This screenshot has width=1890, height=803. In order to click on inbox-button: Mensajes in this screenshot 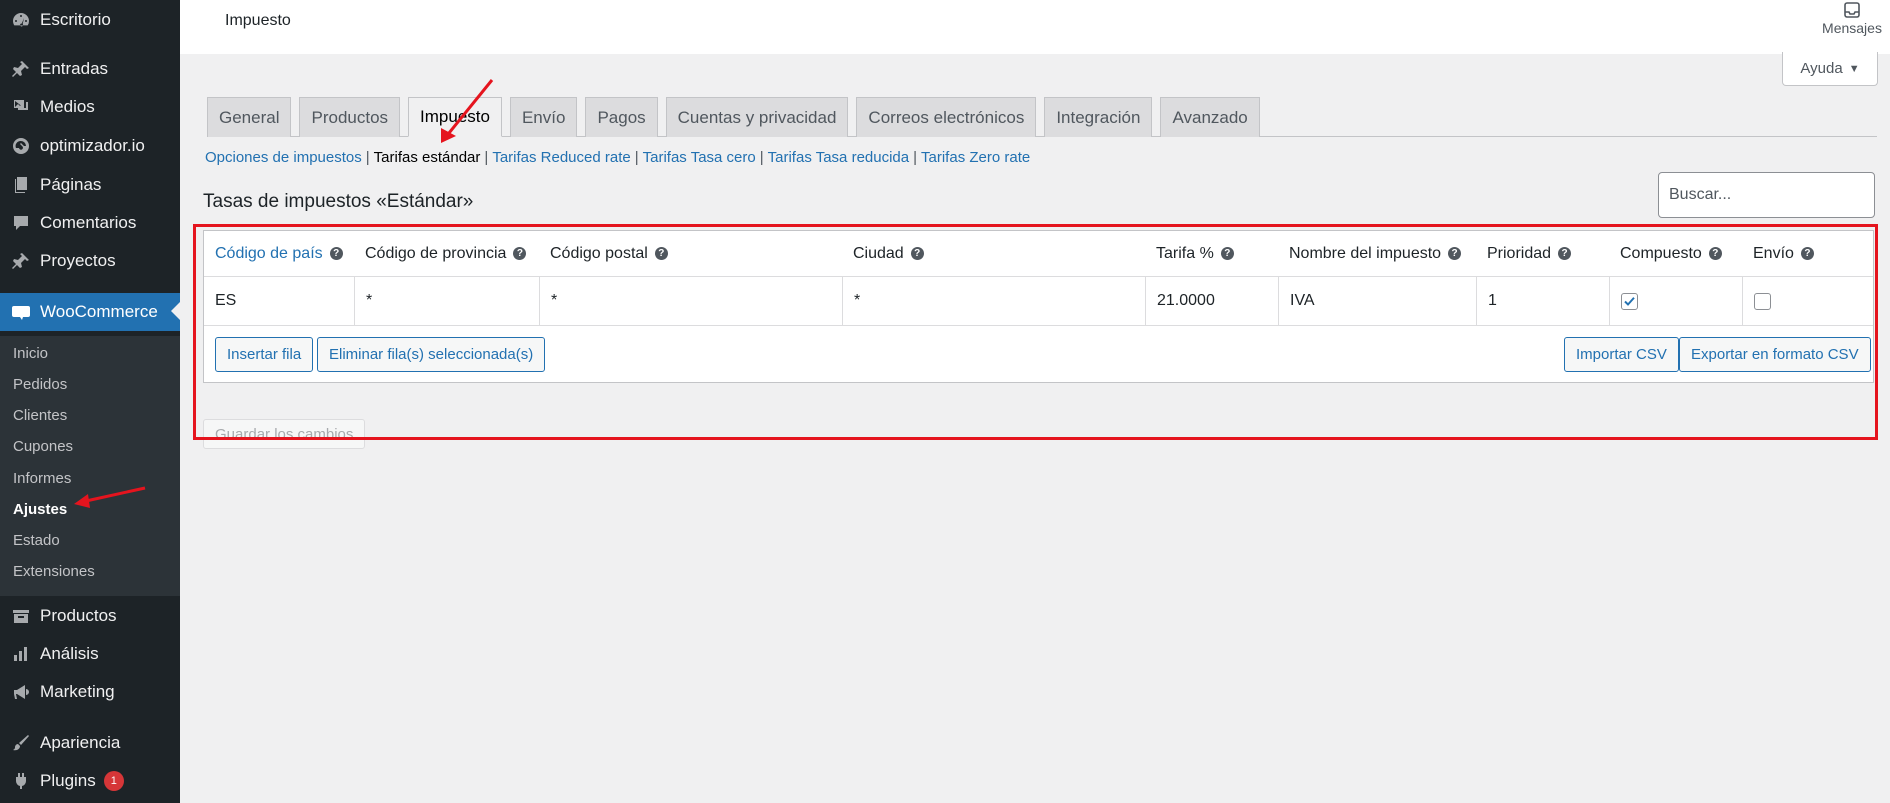, I will do `click(1852, 25)`.